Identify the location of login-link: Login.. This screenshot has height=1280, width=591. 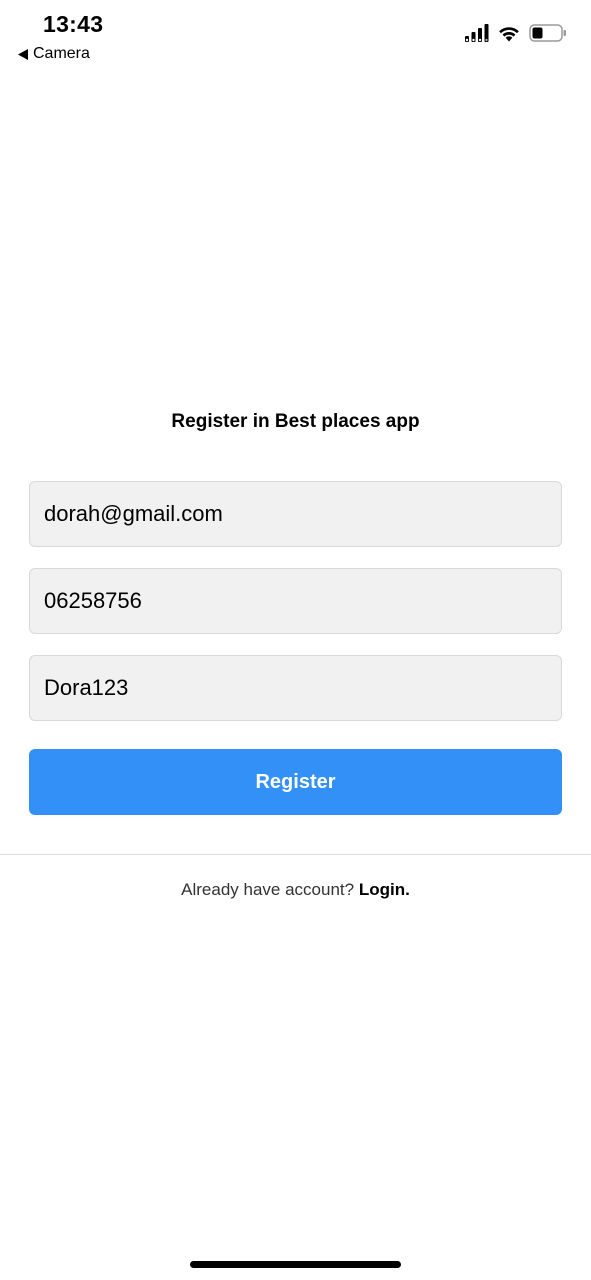
(384, 889).